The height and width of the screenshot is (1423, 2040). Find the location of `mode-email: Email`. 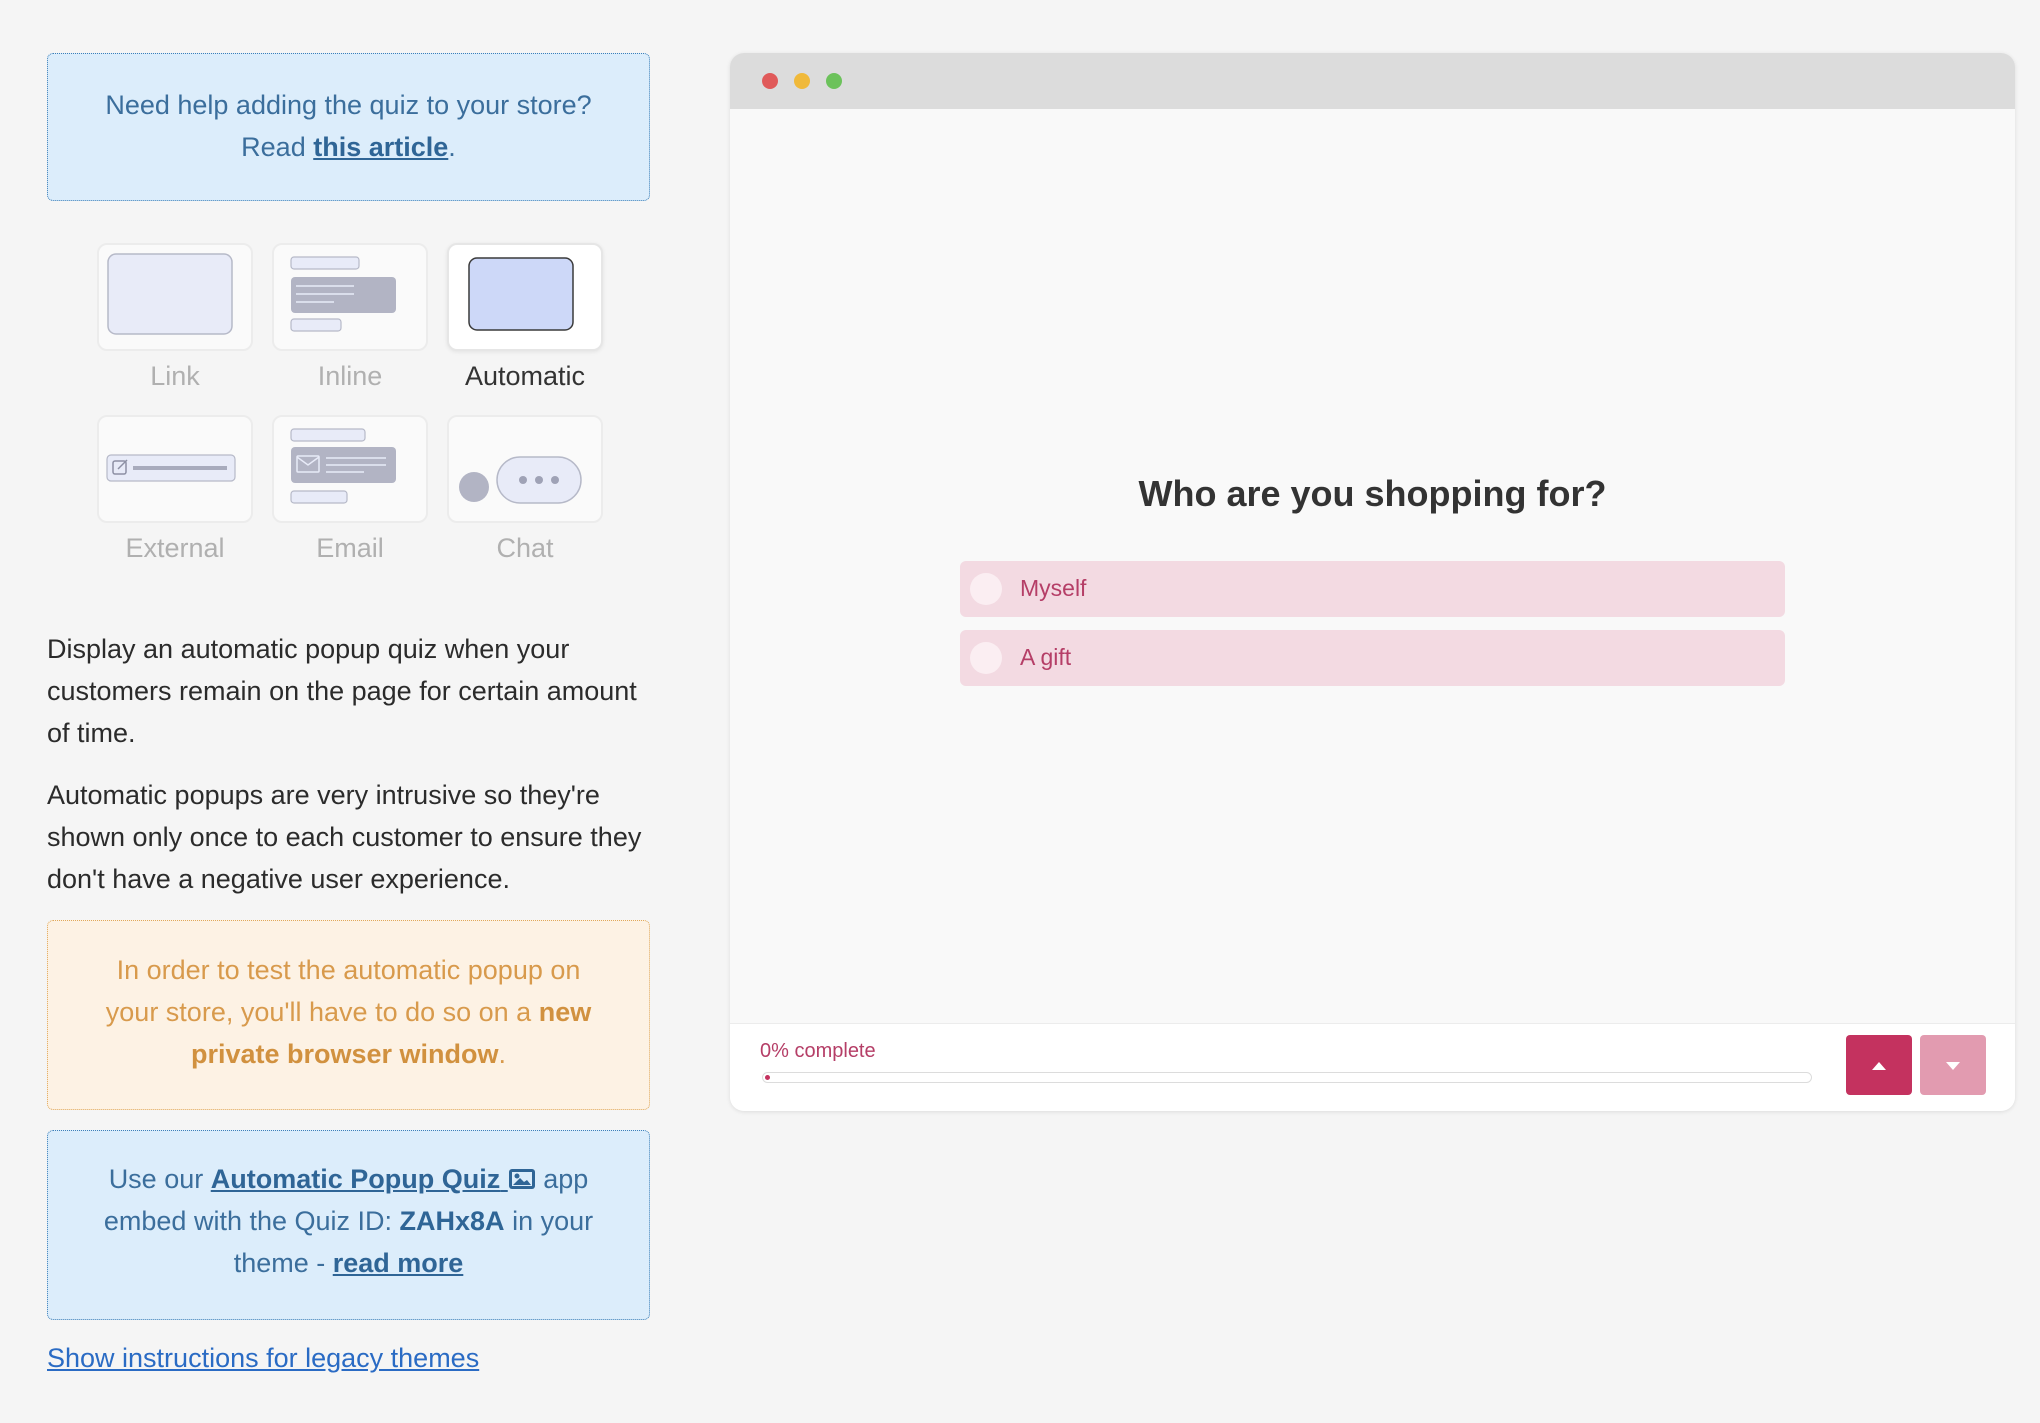

mode-email: Email is located at coordinates (350, 489).